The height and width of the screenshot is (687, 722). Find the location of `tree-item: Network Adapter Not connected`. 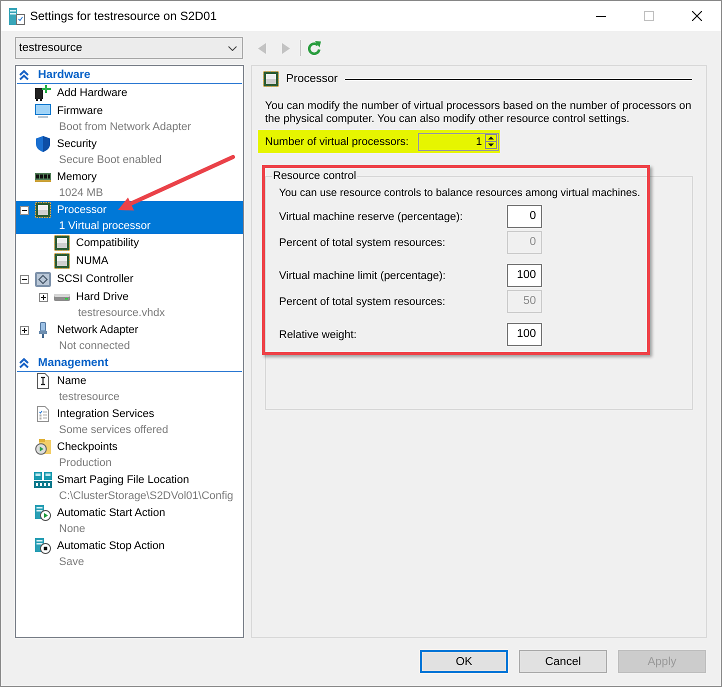

tree-item: Network Adapter Not connected is located at coordinates (129, 337).